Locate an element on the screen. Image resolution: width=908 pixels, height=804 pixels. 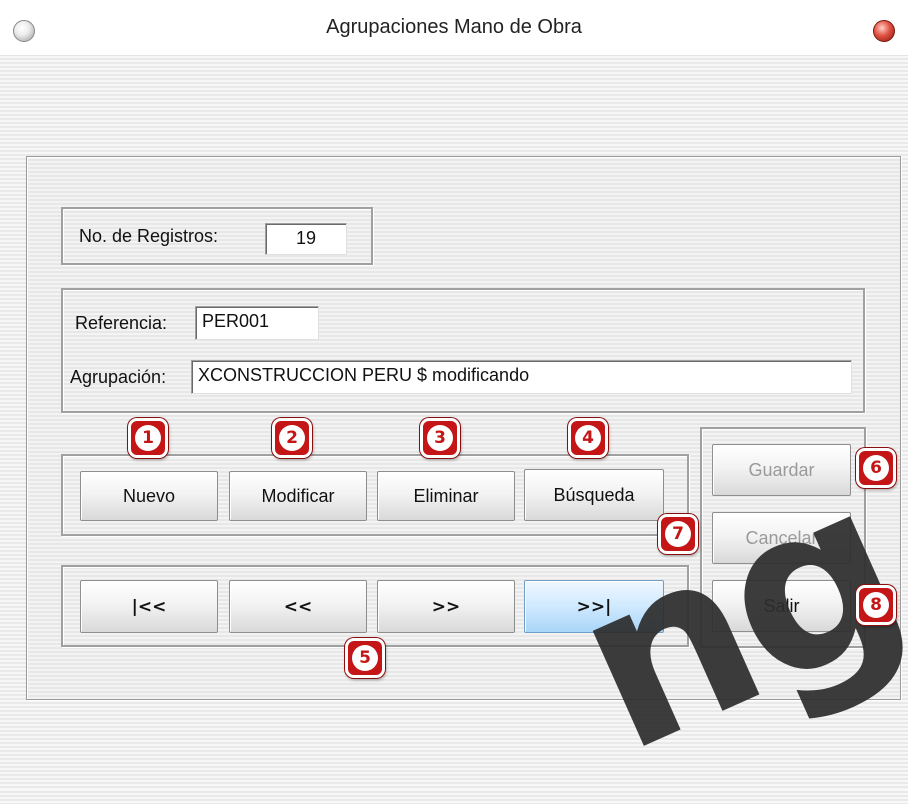
agrupacion-field: XCONSTRUCCION PERU $ modificando is located at coordinates (521, 377).